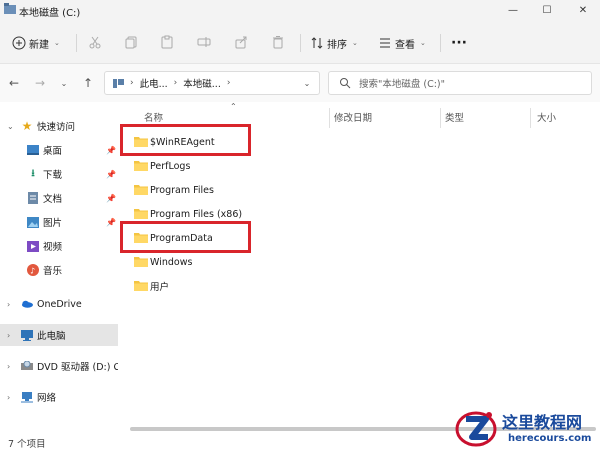  I want to click on sidebar-item-network: › 网络, so click(59, 397).